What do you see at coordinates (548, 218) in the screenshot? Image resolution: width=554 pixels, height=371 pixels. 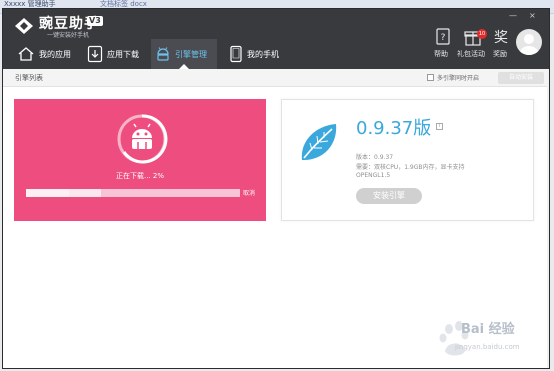 I see `scrollbar` at bounding box center [548, 218].